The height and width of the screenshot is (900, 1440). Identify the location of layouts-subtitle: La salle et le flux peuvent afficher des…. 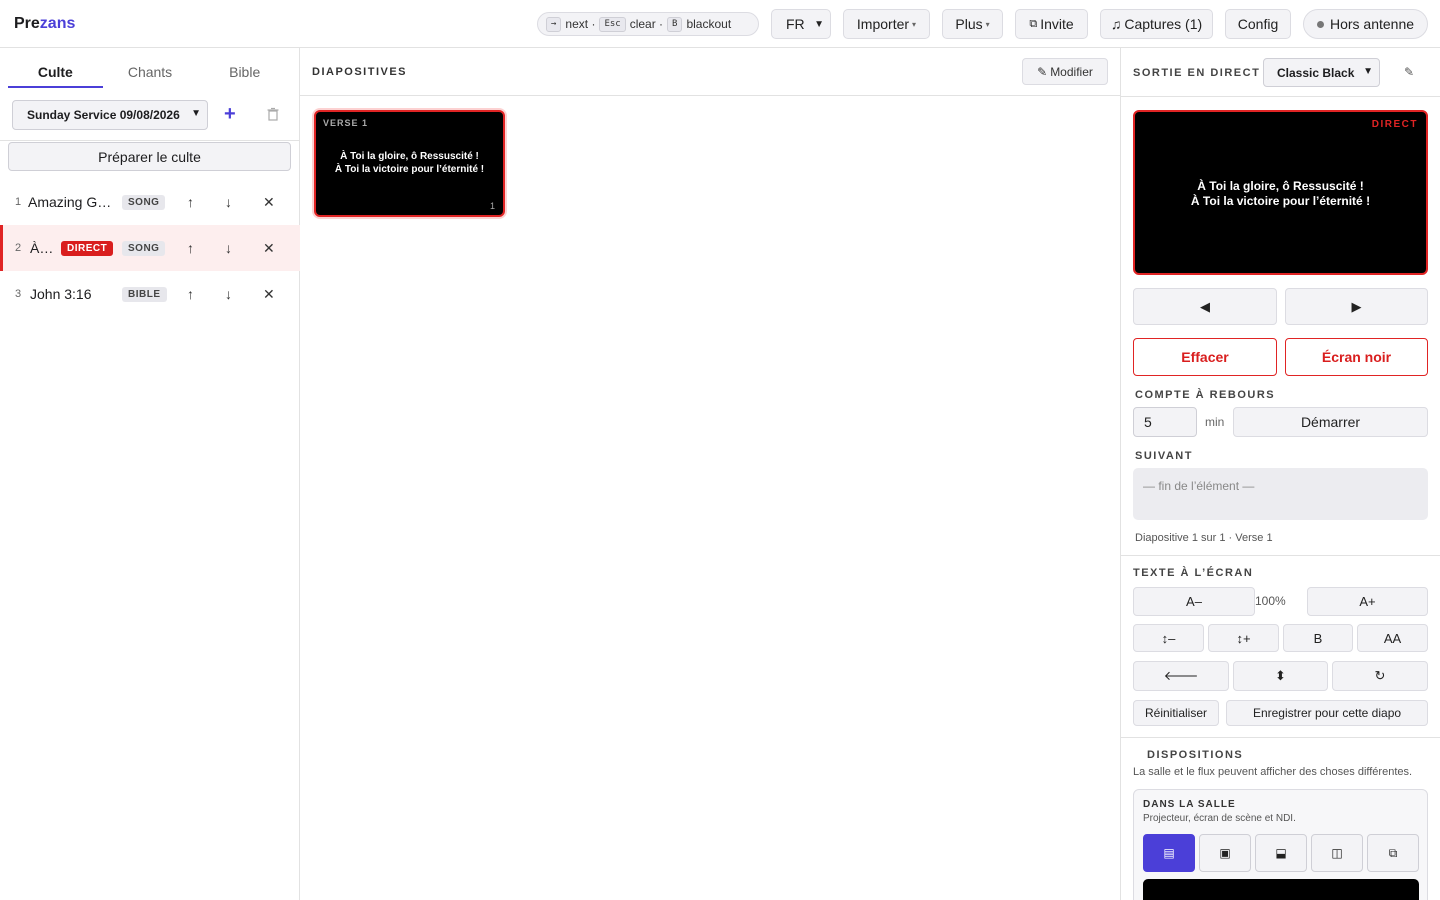
(1273, 772).